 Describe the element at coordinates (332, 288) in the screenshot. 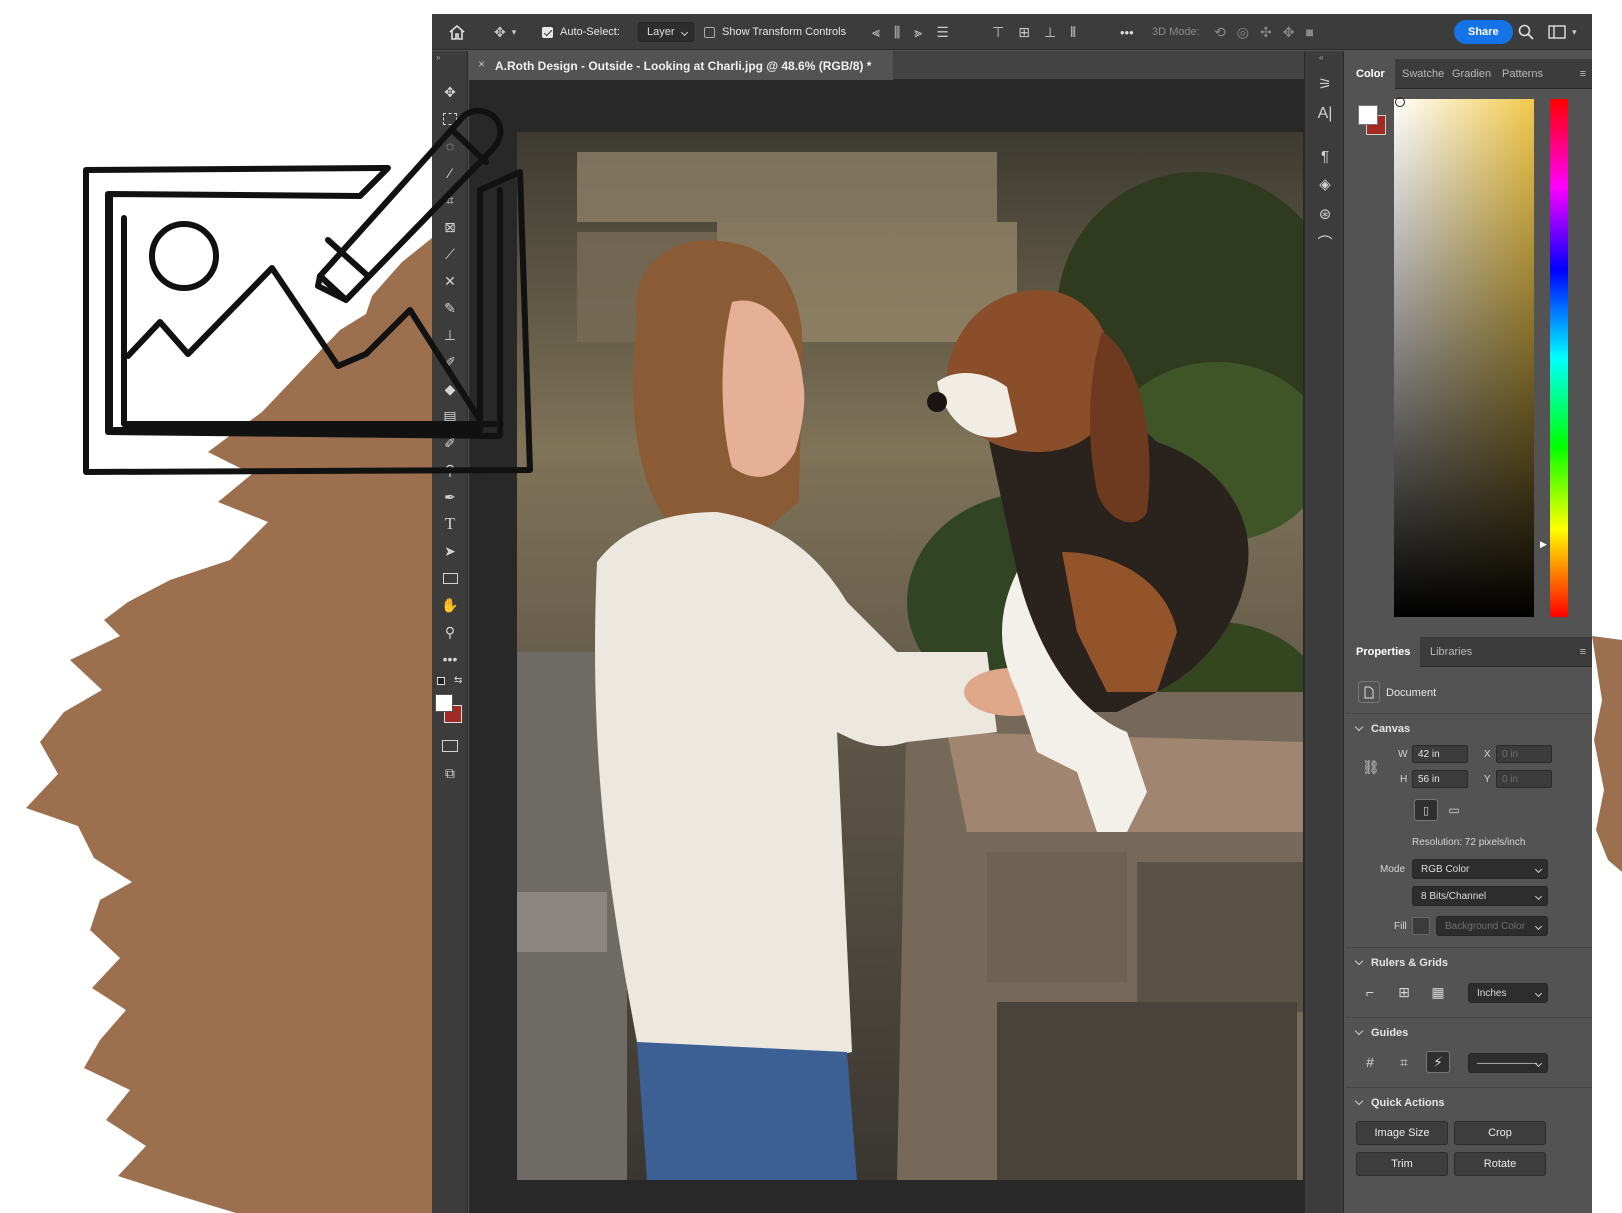

I see `pencil-tip-icon` at that location.